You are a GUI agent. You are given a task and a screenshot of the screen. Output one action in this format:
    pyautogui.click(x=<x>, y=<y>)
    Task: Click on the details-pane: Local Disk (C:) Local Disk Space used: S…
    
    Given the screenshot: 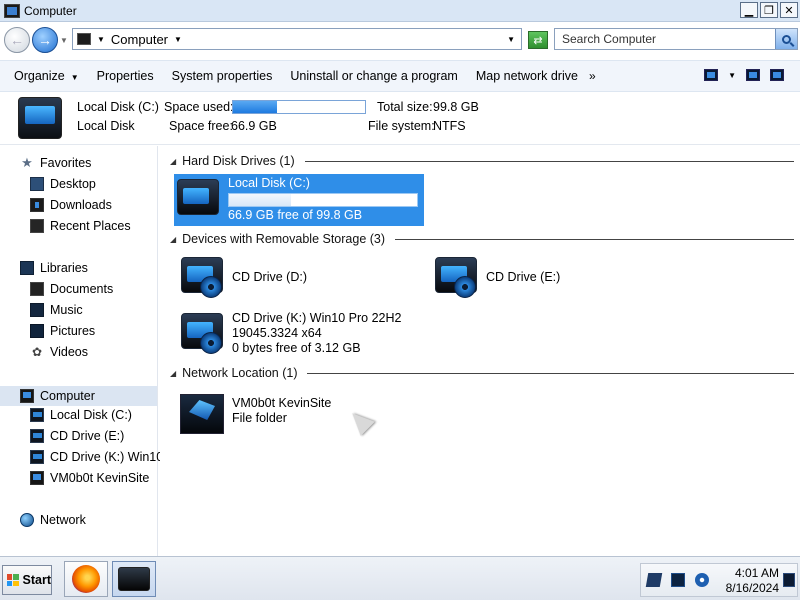 What is the action you would take?
    pyautogui.click(x=400, y=119)
    